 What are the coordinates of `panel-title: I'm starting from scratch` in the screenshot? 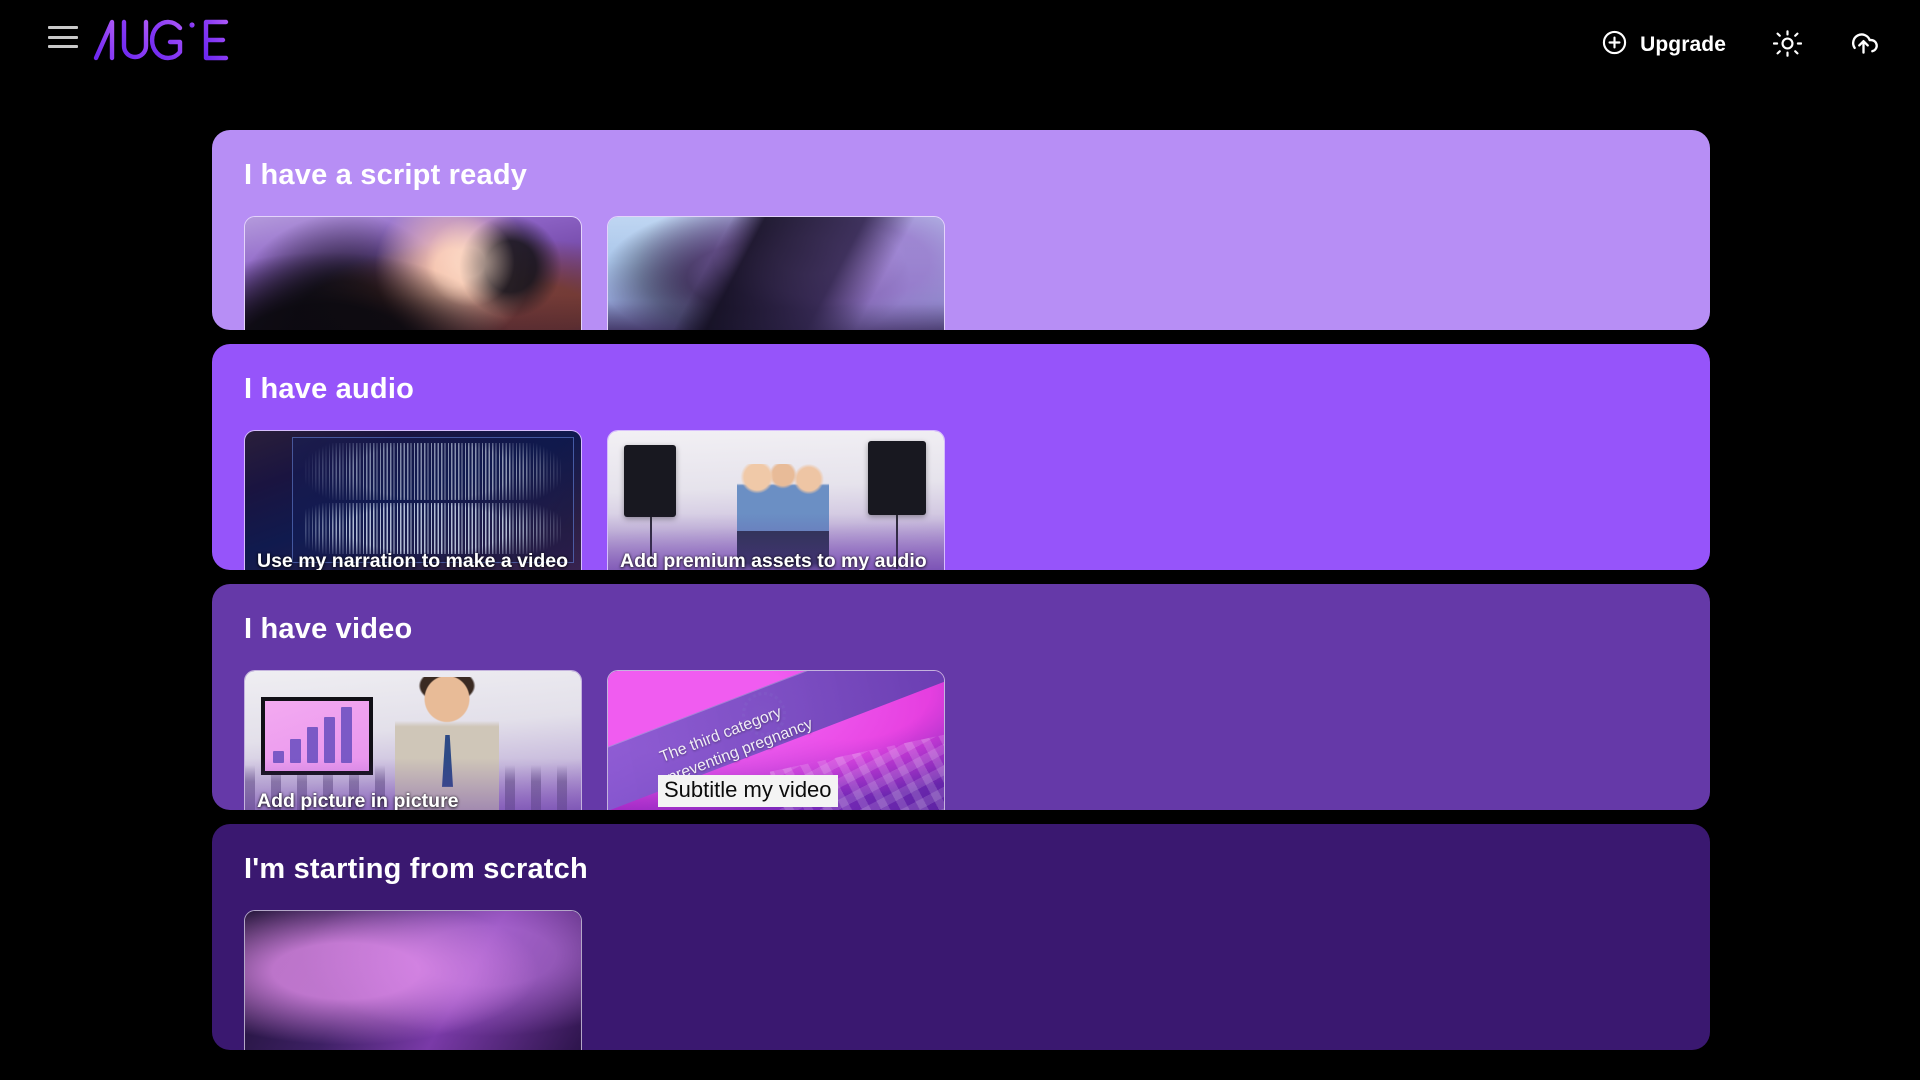 It's located at (416, 869).